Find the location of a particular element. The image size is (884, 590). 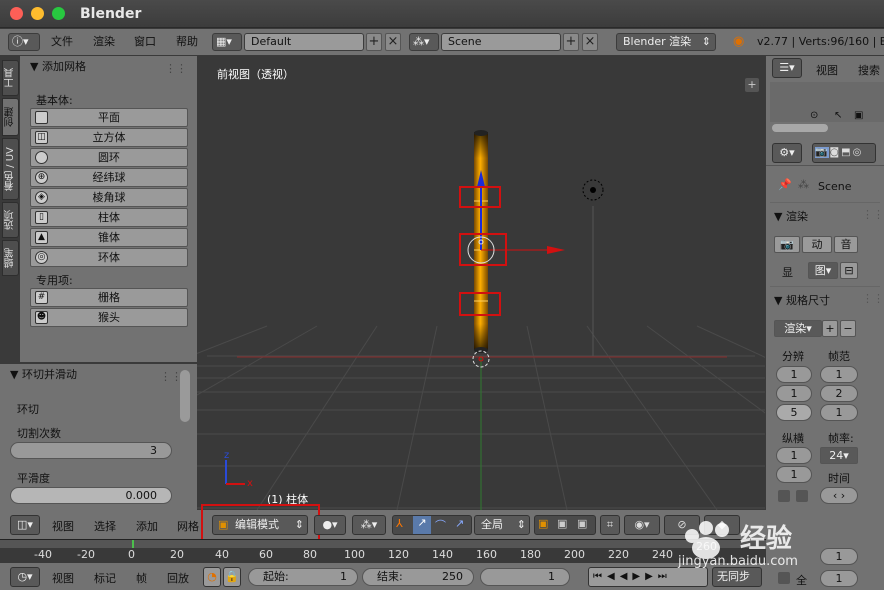

edge-select-icon: ▣ is located at coordinates (562, 523).